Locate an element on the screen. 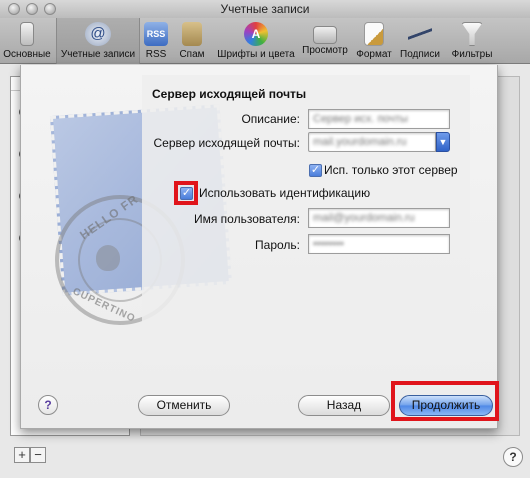 The height and width of the screenshot is (478, 530). rss-icon: RSS is located at coordinates (156, 34).